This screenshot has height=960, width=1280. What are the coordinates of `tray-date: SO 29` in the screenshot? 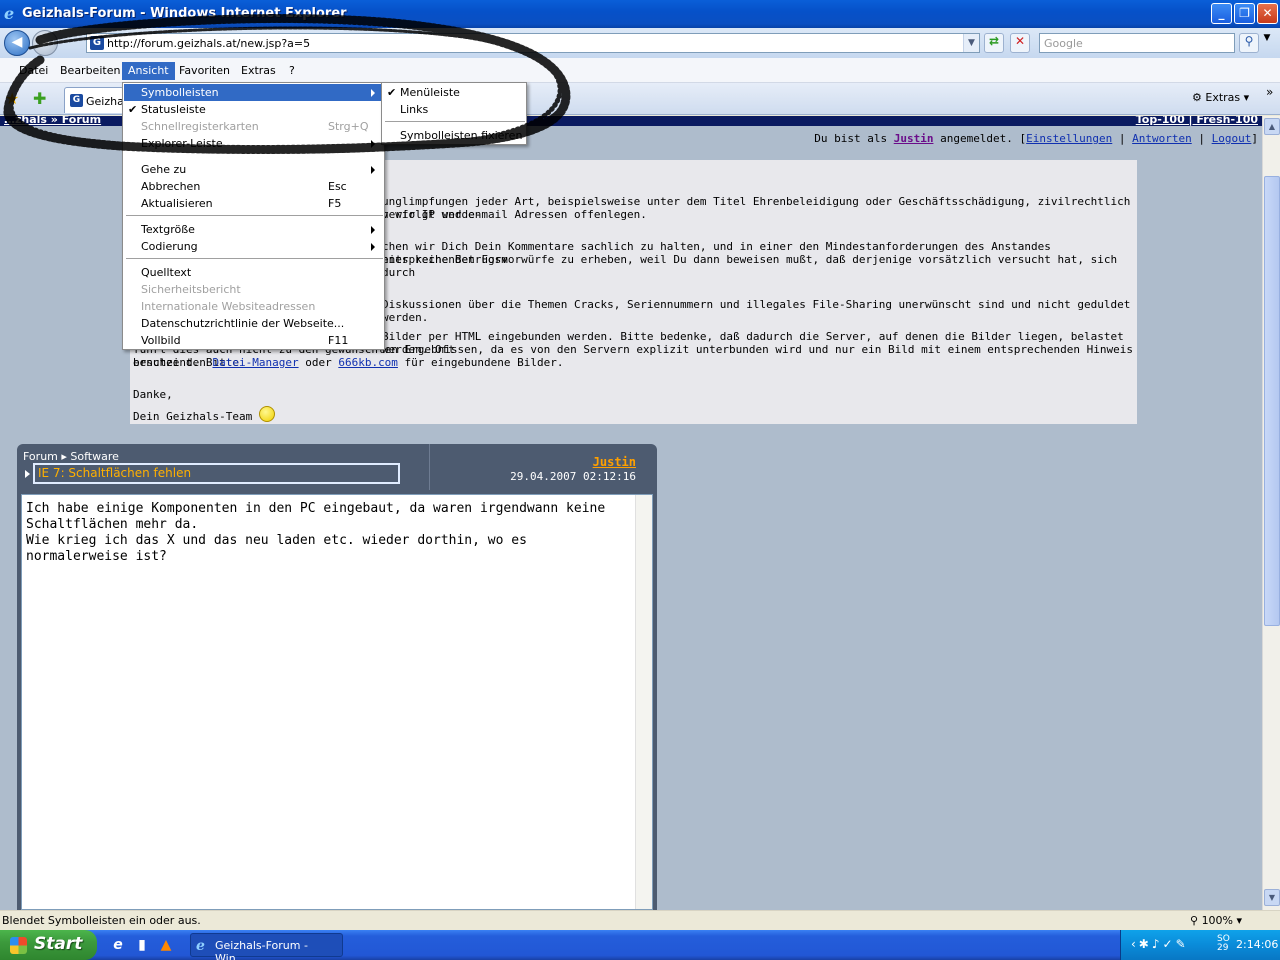 It's located at (1223, 944).